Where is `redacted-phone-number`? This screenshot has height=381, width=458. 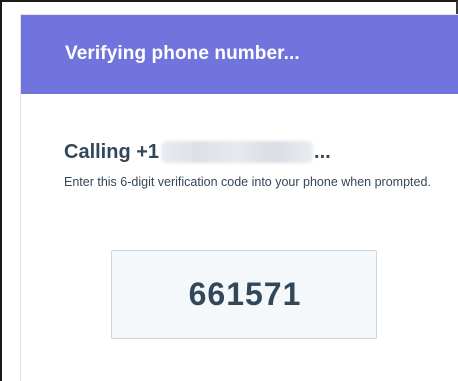 redacted-phone-number is located at coordinates (237, 152).